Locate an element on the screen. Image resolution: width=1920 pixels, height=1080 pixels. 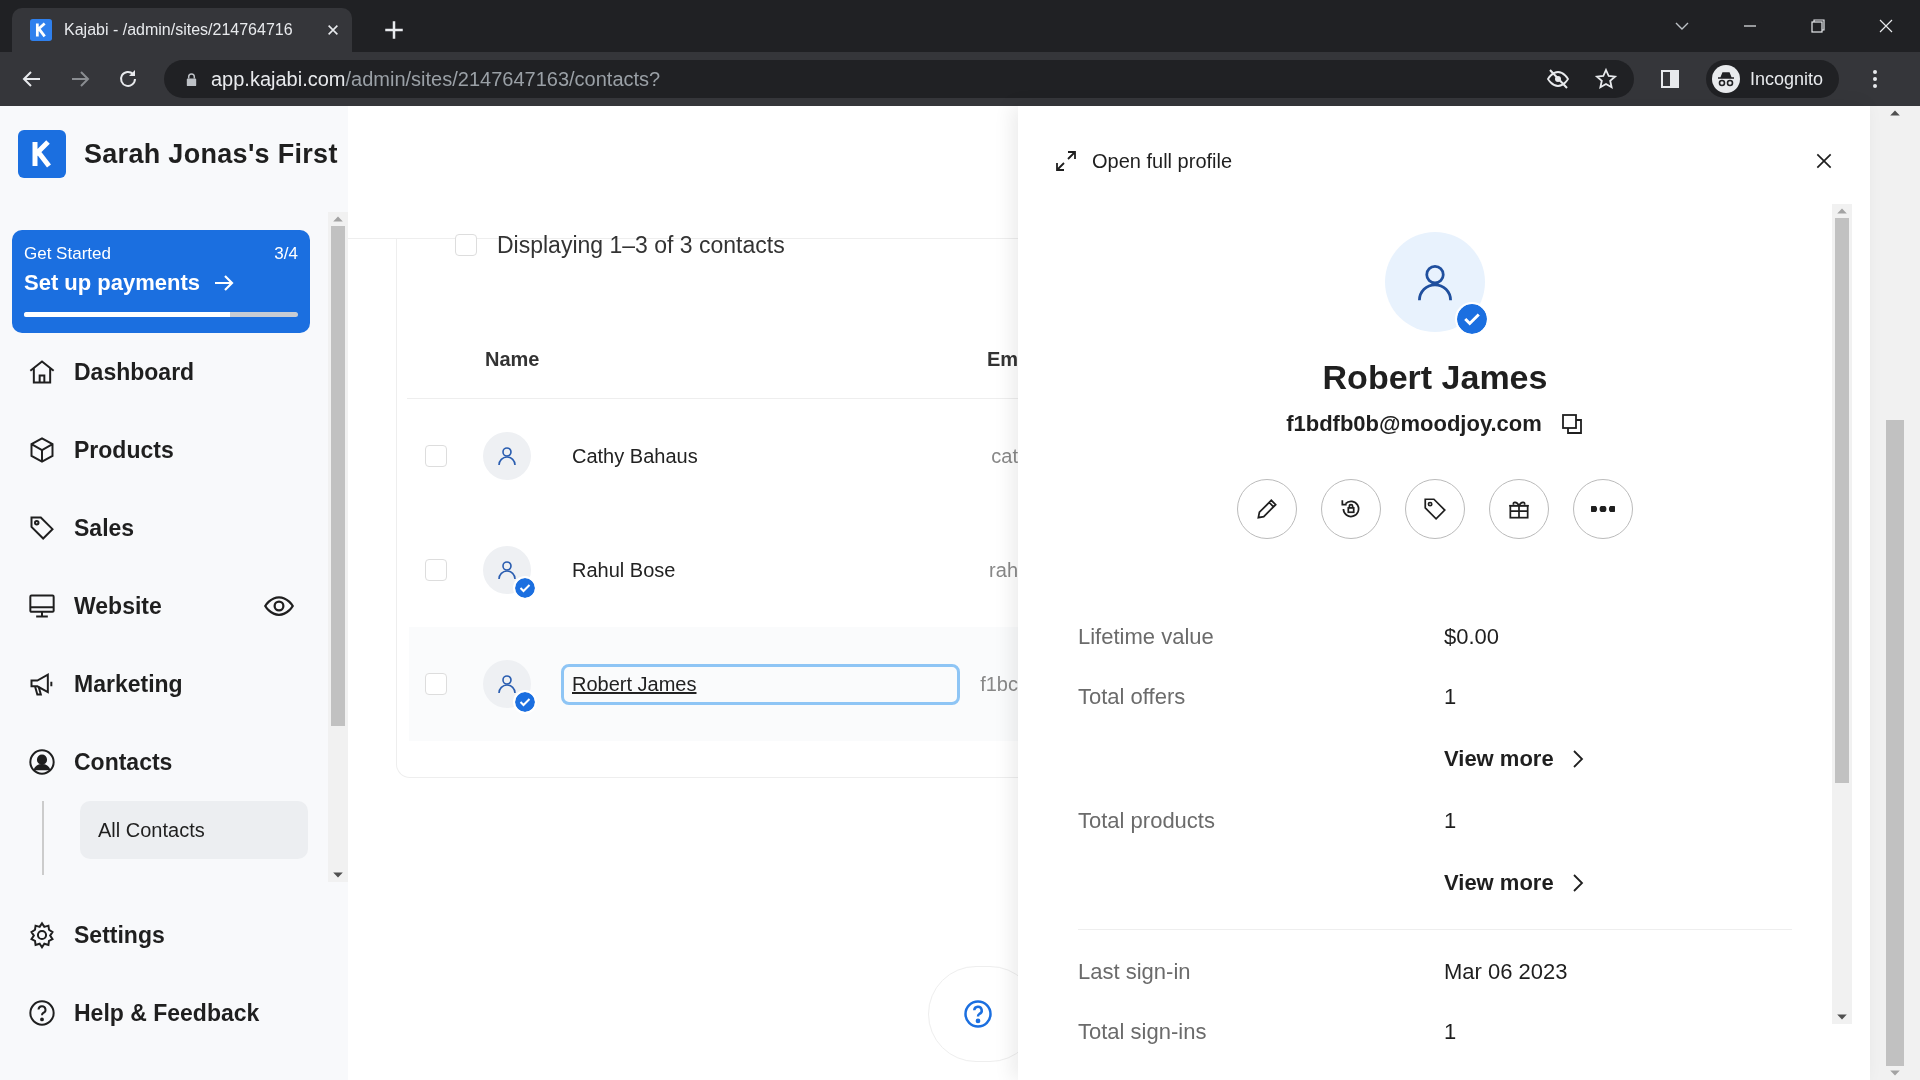
step-count: 3/4 is located at coordinates (286, 254).